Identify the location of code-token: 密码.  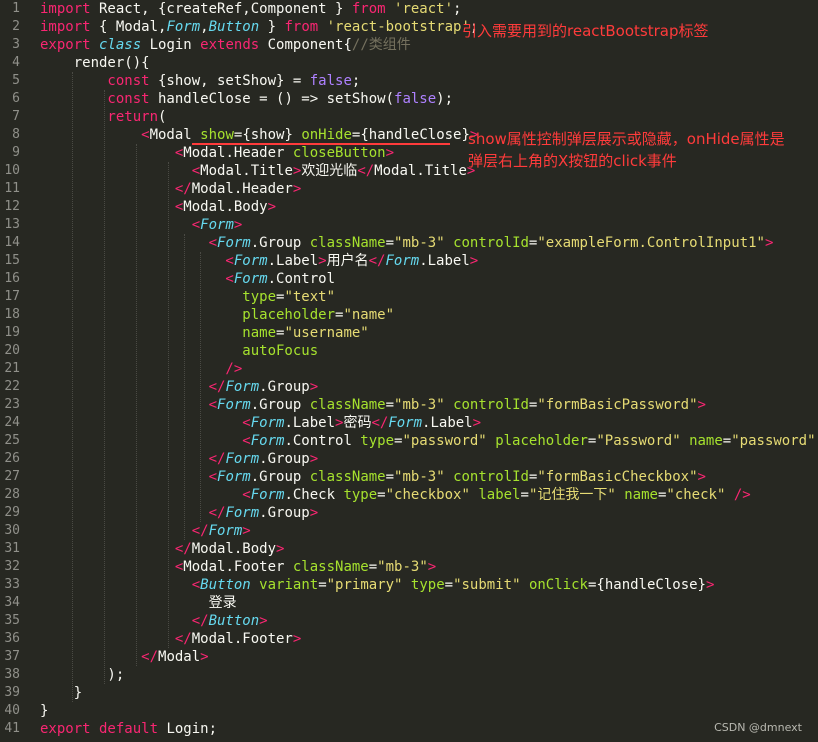
(357, 423).